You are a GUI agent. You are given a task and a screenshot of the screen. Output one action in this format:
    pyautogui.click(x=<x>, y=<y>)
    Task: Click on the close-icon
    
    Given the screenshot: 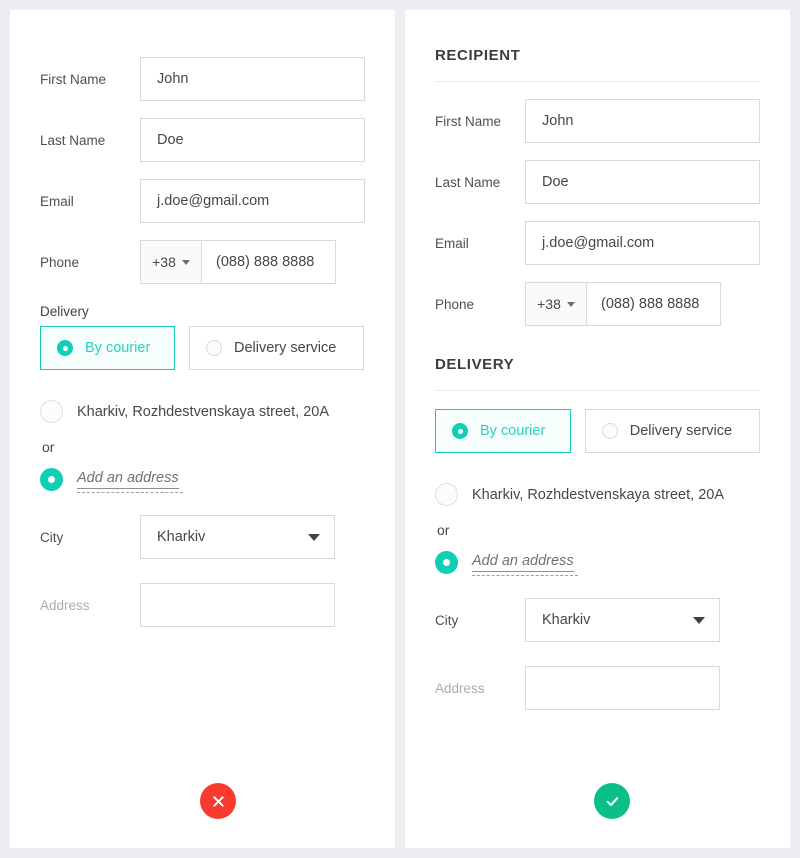 What is the action you would take?
    pyautogui.click(x=218, y=801)
    